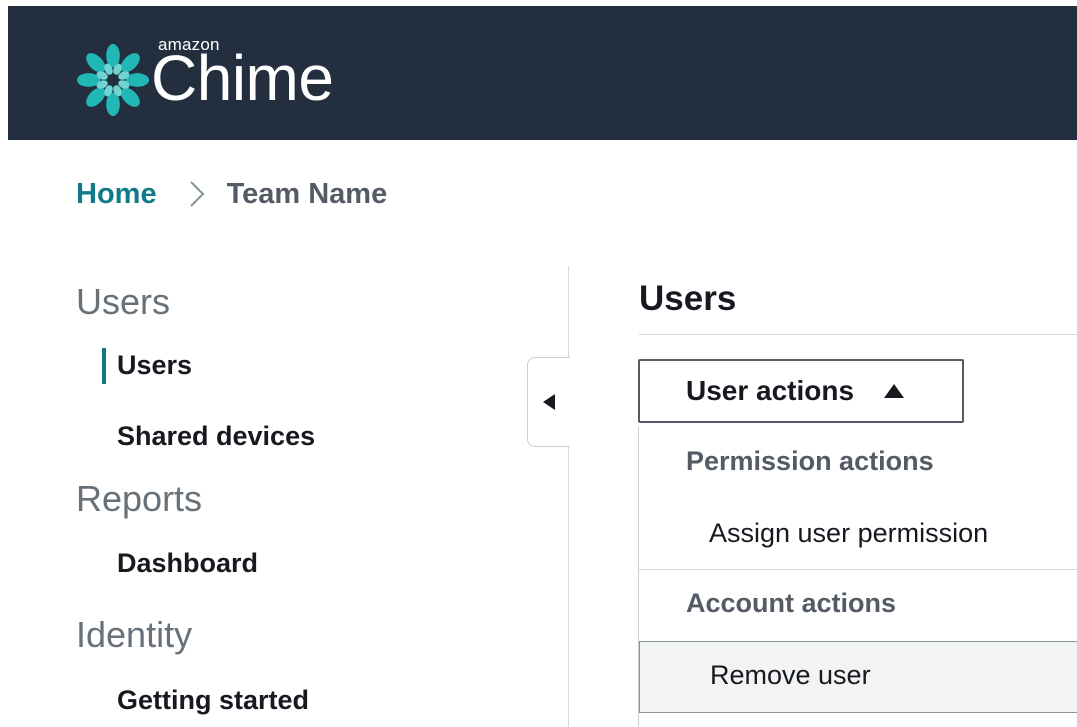  What do you see at coordinates (187, 563) in the screenshot?
I see `nav-item-dashboard: Dashboard` at bounding box center [187, 563].